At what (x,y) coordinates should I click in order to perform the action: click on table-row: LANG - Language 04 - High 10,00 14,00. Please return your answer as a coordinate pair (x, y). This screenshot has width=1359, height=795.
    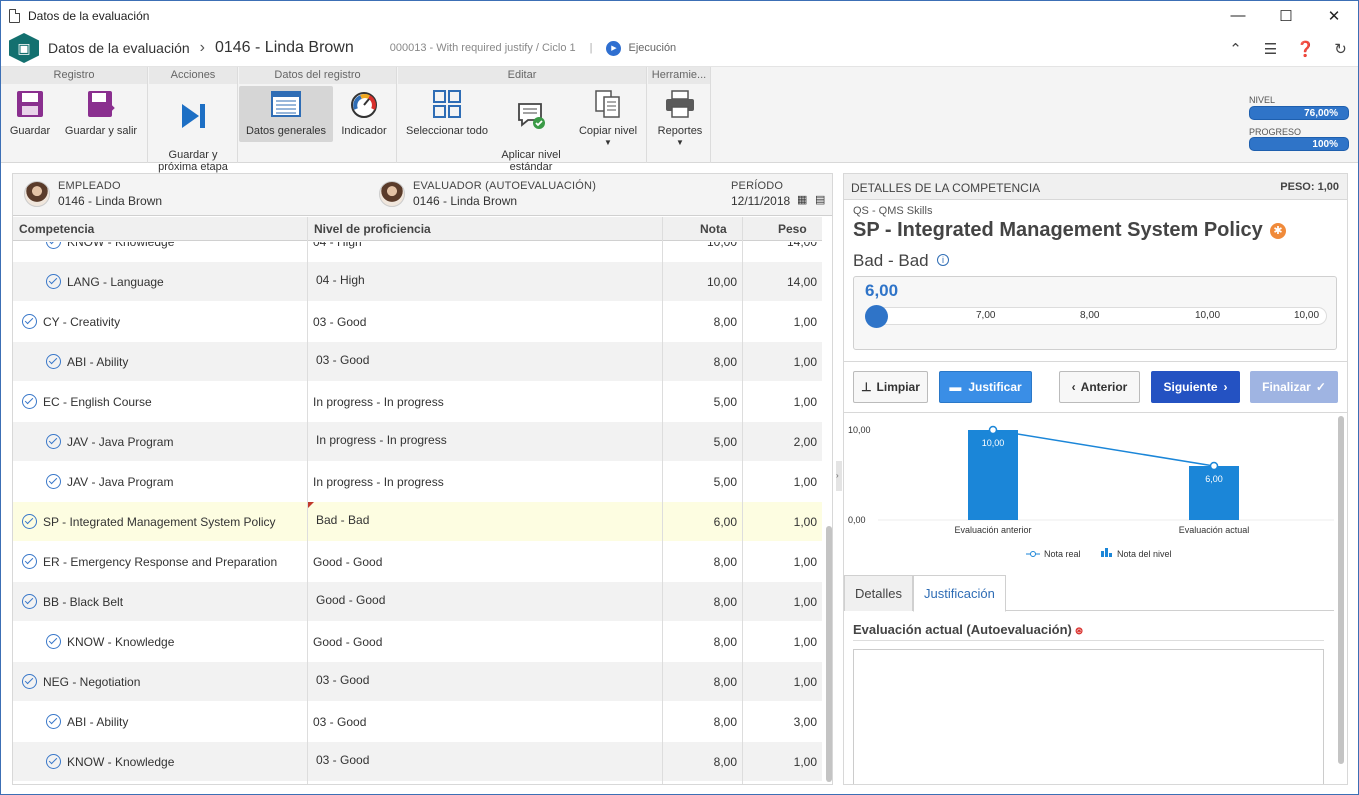
    Looking at the image, I should click on (417, 282).